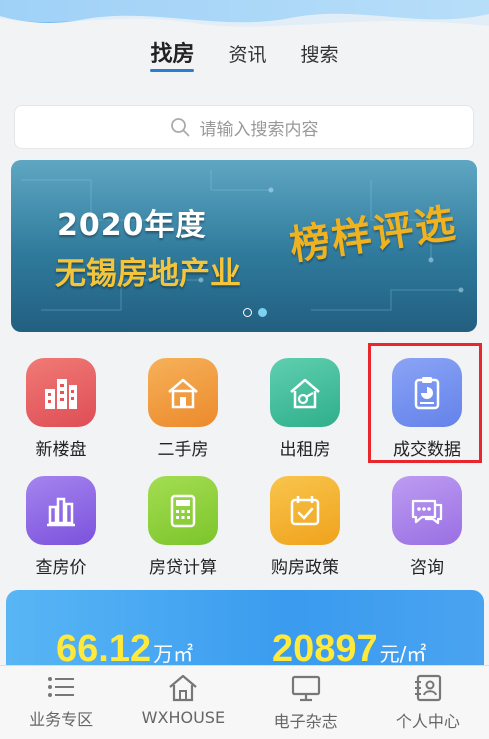 This screenshot has width=489, height=739. I want to click on grid-item-purchase-policy: 购房政策, so click(305, 523).